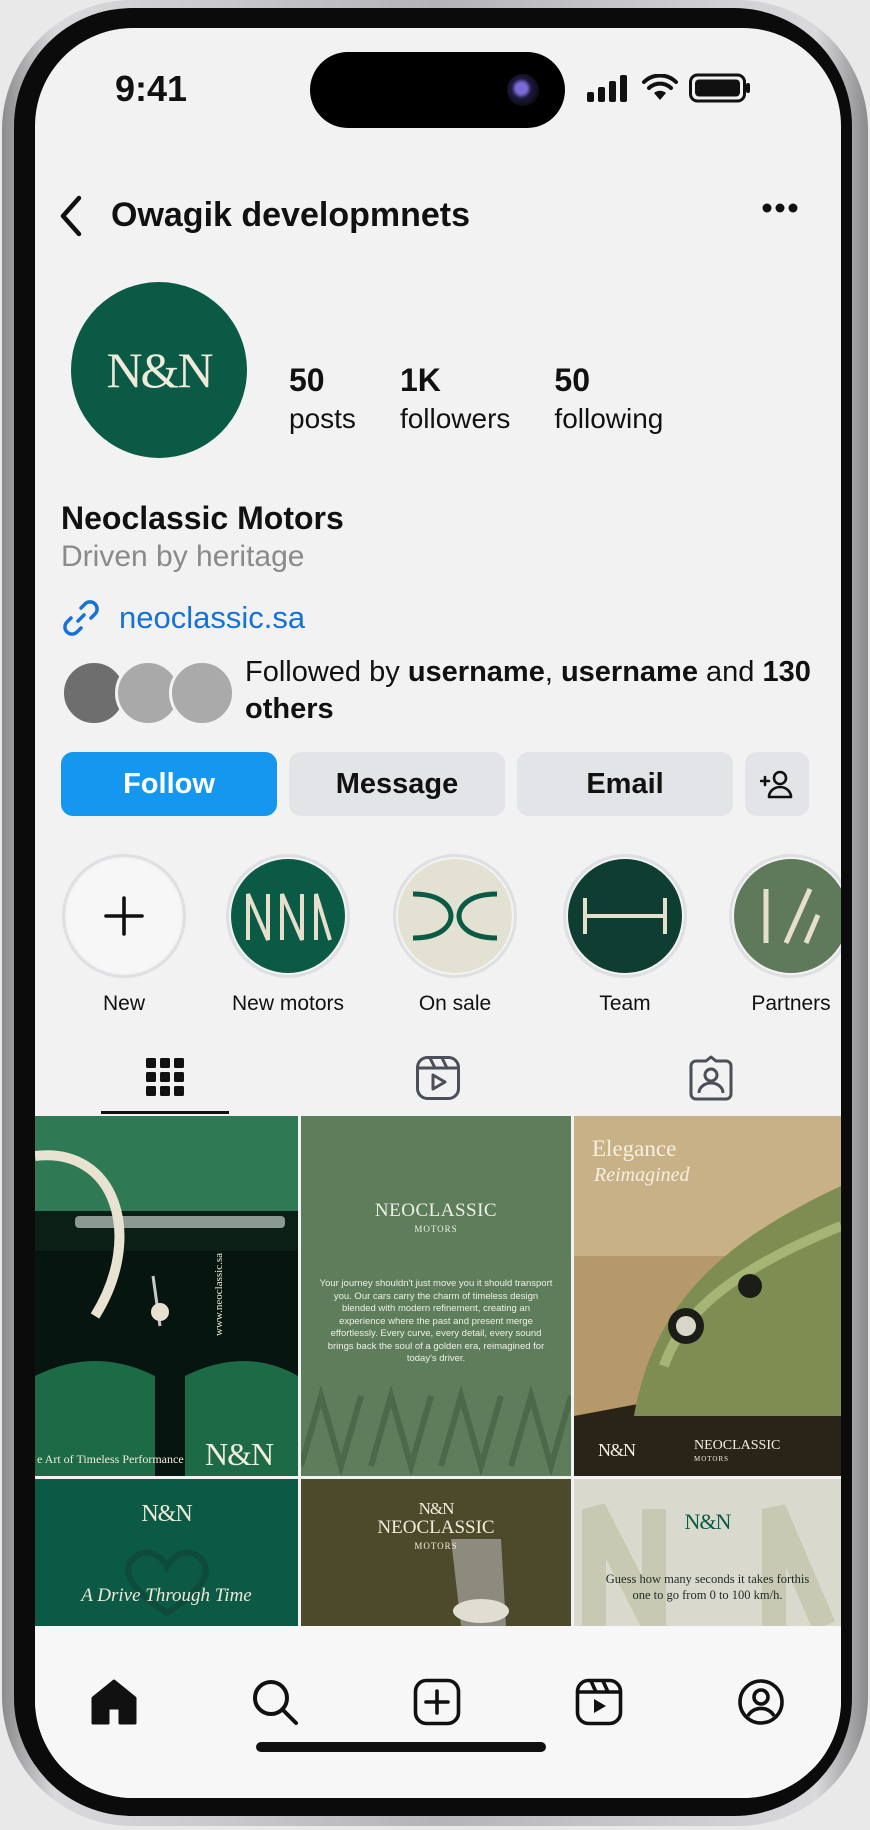 The width and height of the screenshot is (870, 1830). Describe the element at coordinates (437, 1702) in the screenshot. I see `create-post-icon` at that location.